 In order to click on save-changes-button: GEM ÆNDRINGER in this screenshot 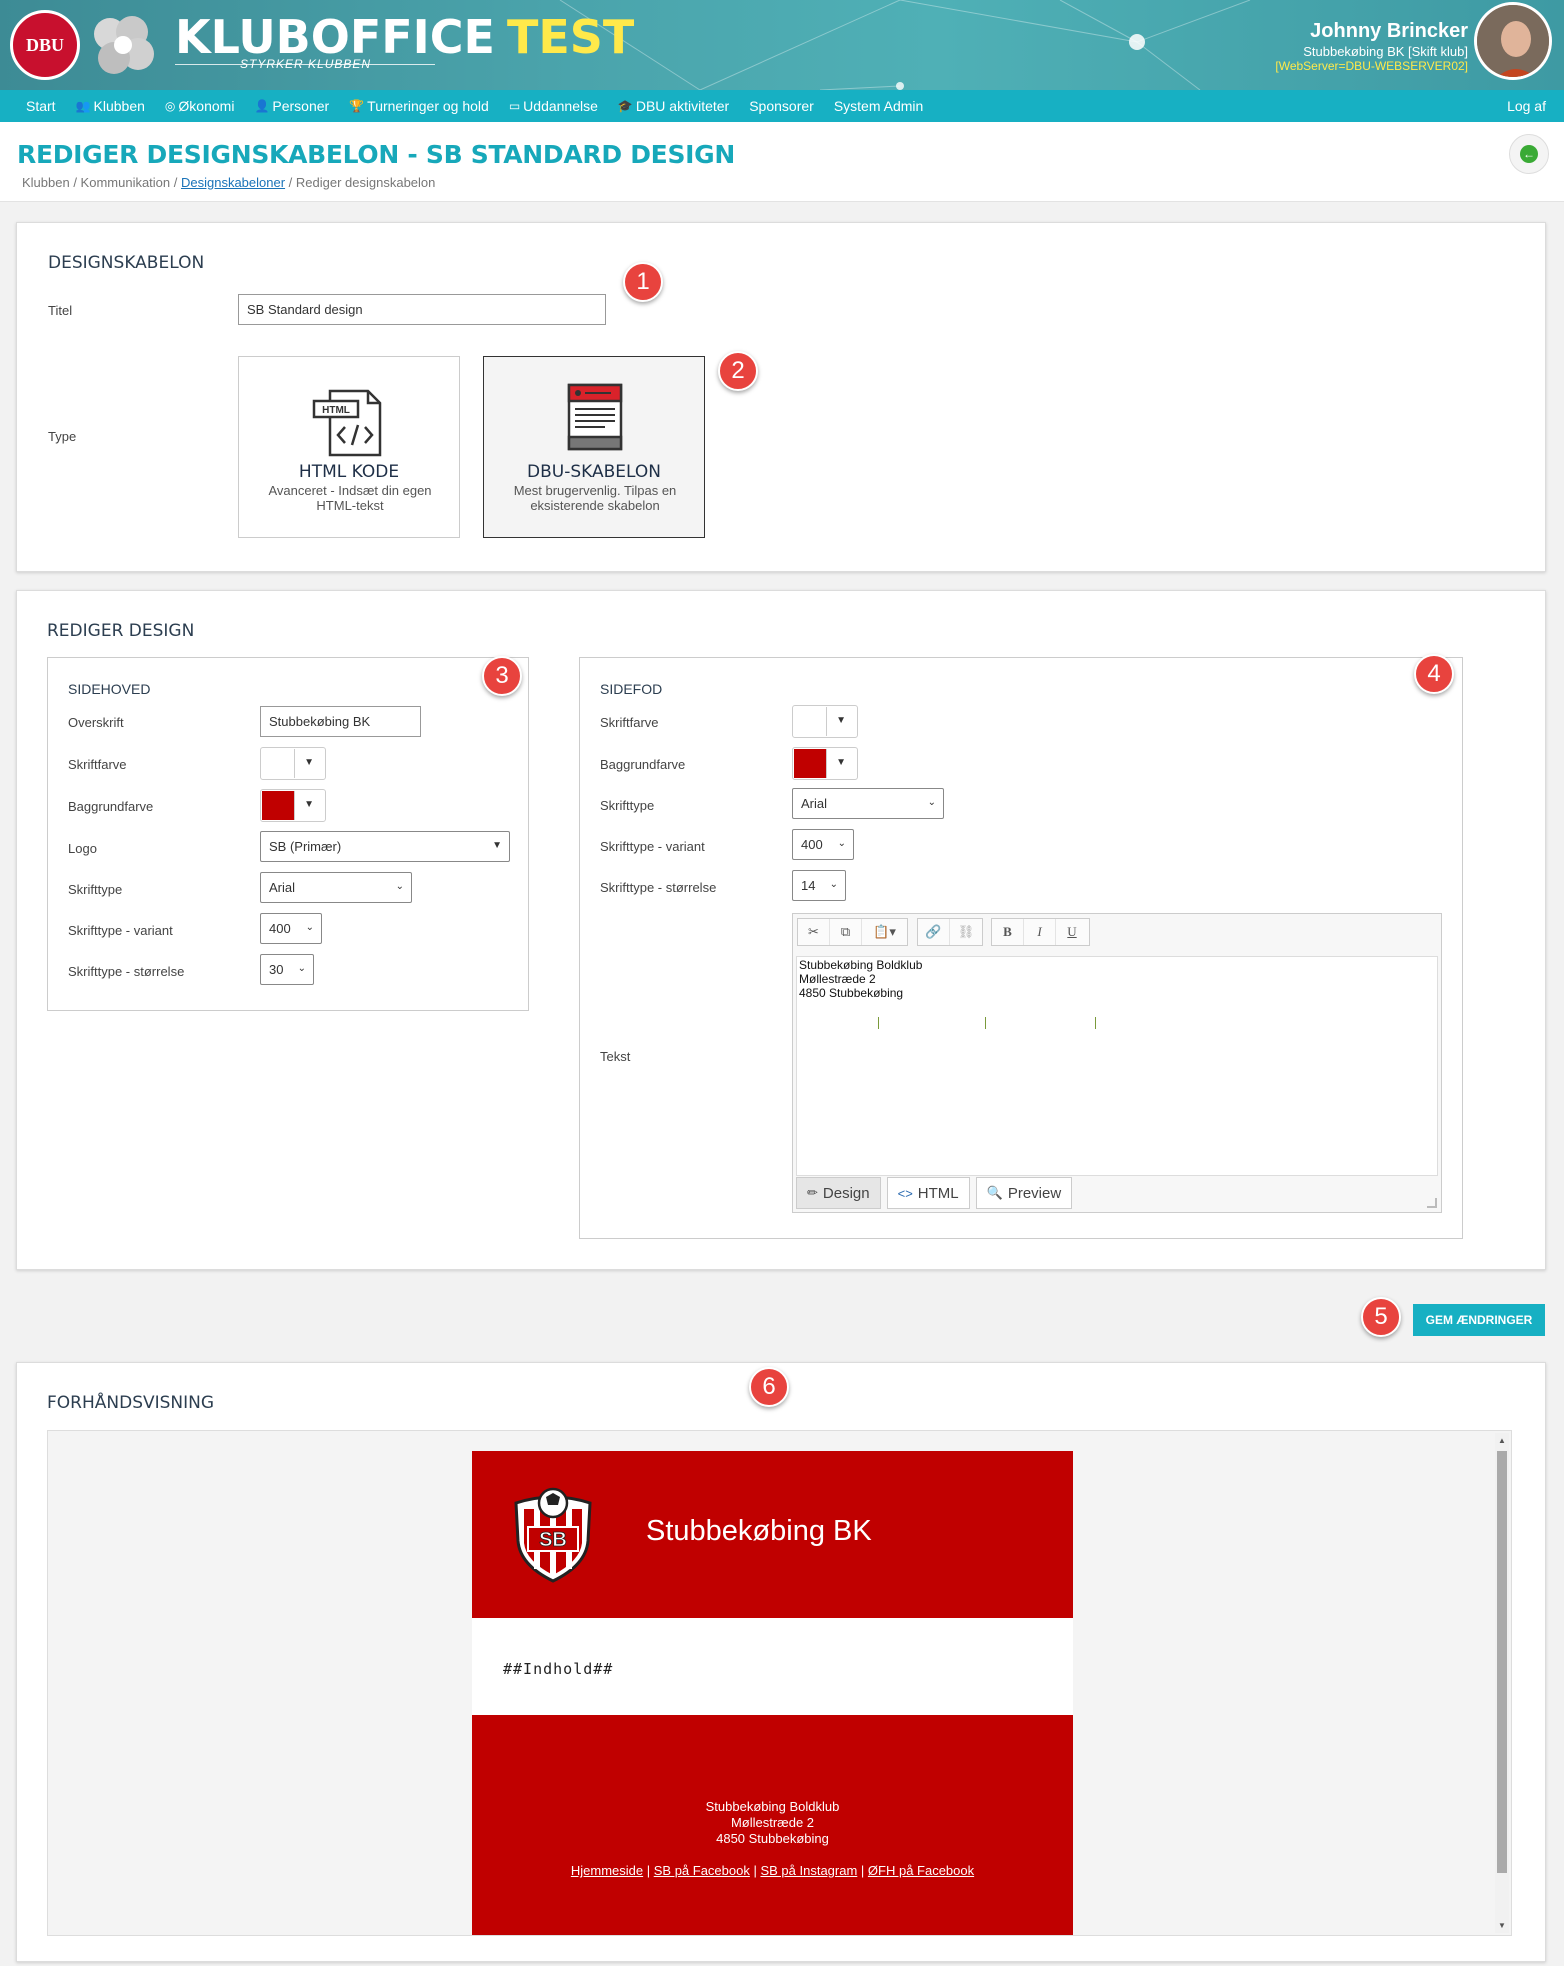, I will do `click(1479, 1320)`.